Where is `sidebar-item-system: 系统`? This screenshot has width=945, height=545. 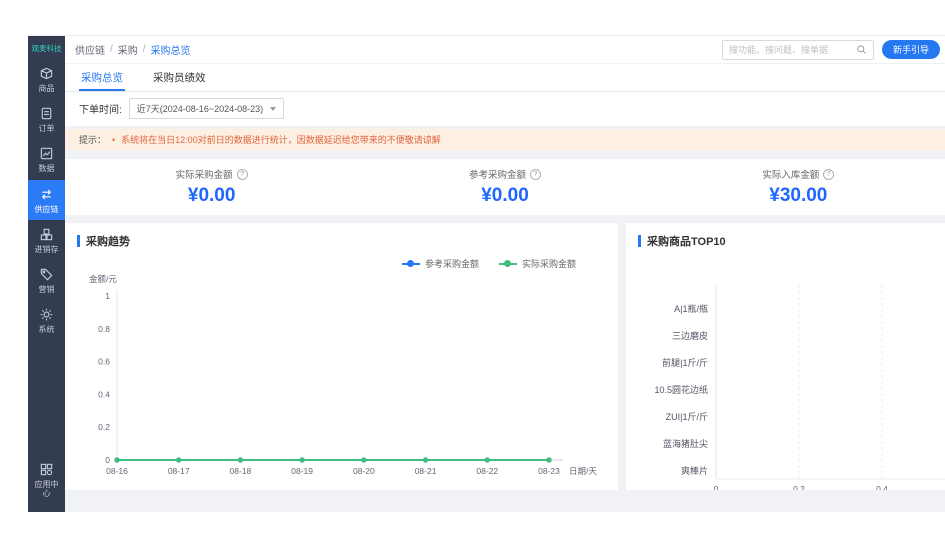 sidebar-item-system: 系统 is located at coordinates (46, 320).